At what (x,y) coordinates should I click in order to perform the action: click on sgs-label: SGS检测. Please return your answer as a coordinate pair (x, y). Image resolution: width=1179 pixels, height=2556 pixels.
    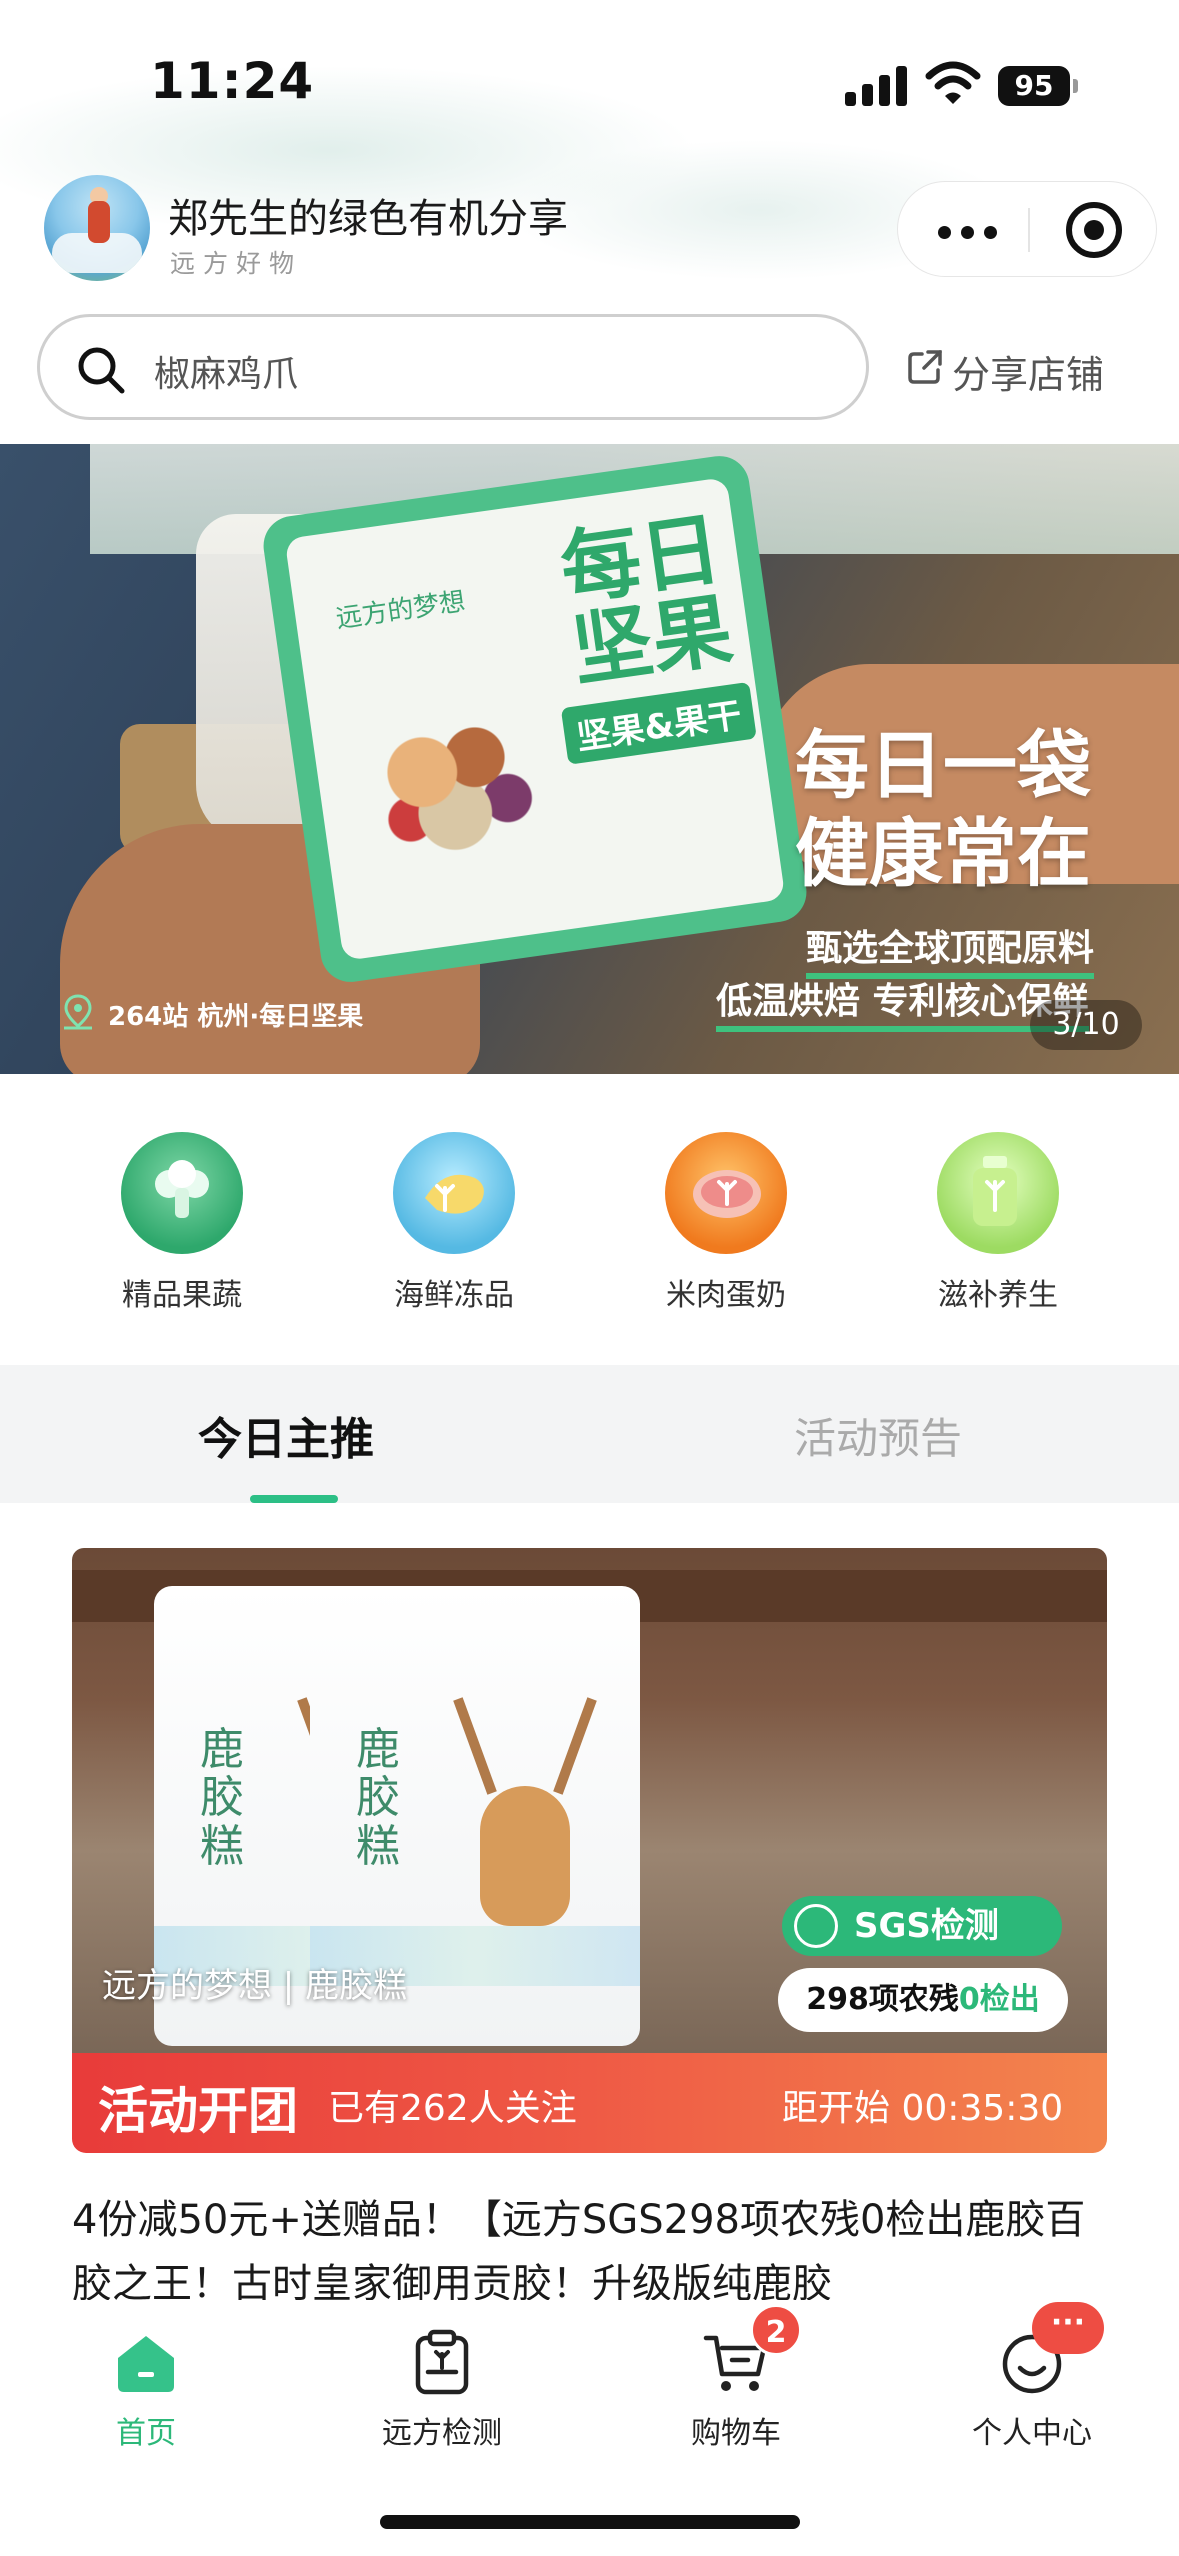
    Looking at the image, I should click on (926, 1926).